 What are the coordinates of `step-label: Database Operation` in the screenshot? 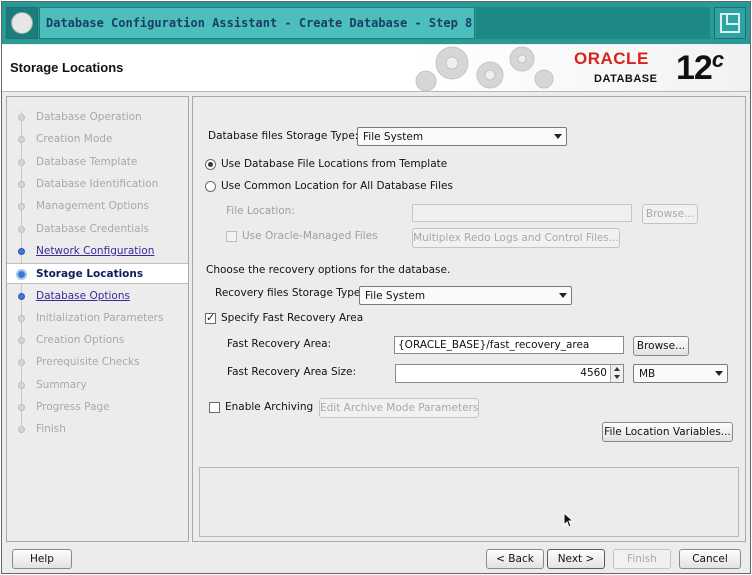 It's located at (89, 117).